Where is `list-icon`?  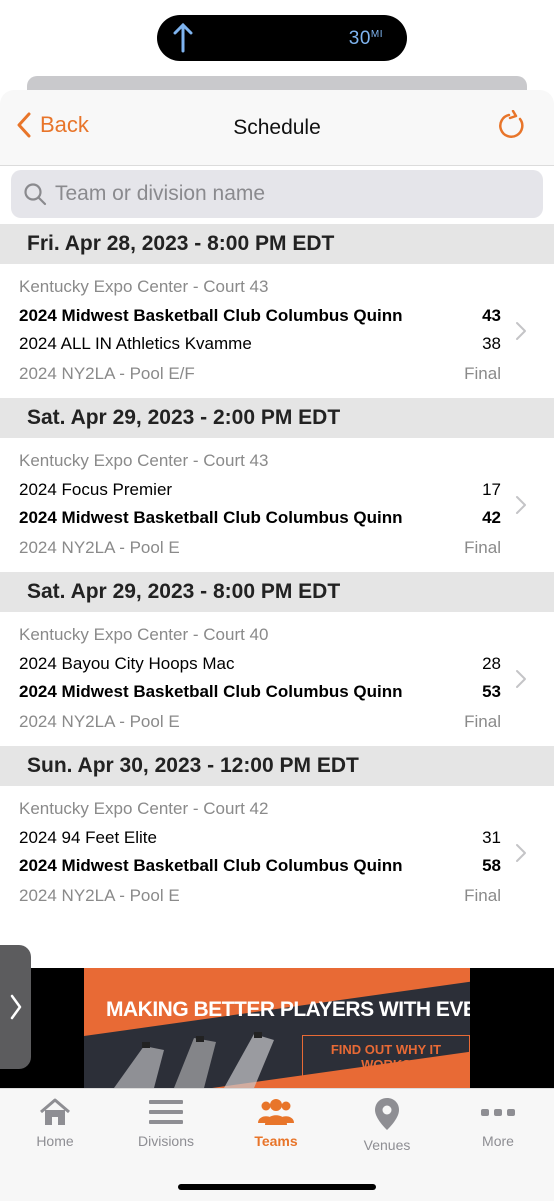
list-icon is located at coordinates (166, 1112).